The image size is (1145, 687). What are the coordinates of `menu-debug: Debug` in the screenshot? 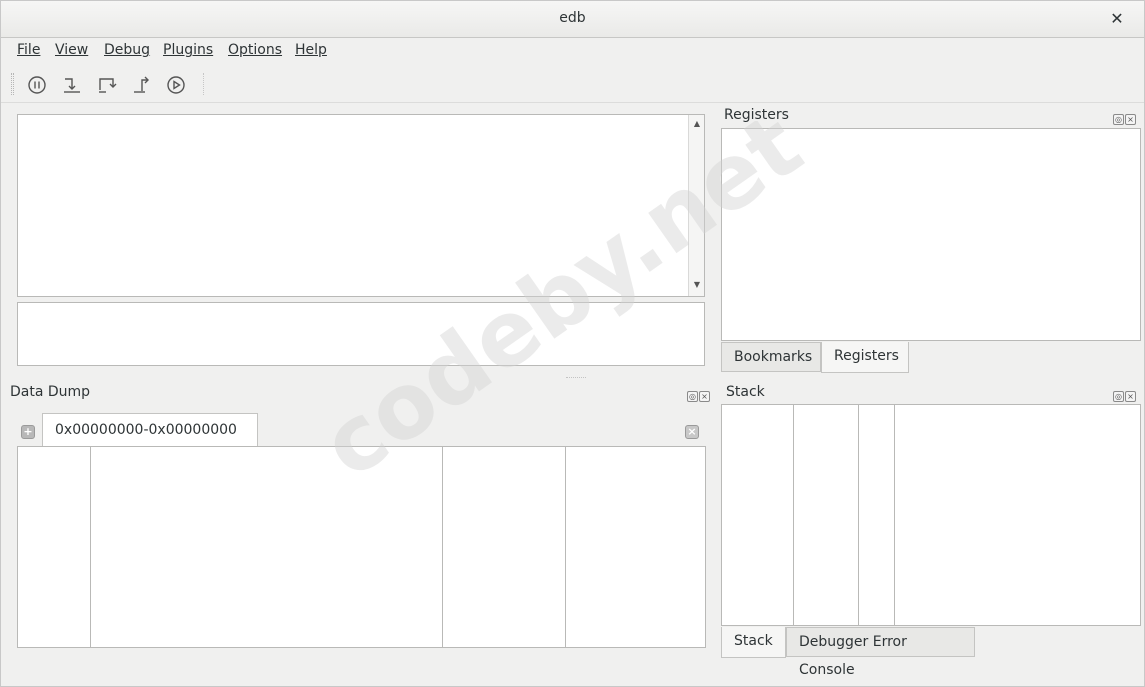 It's located at (127, 50).